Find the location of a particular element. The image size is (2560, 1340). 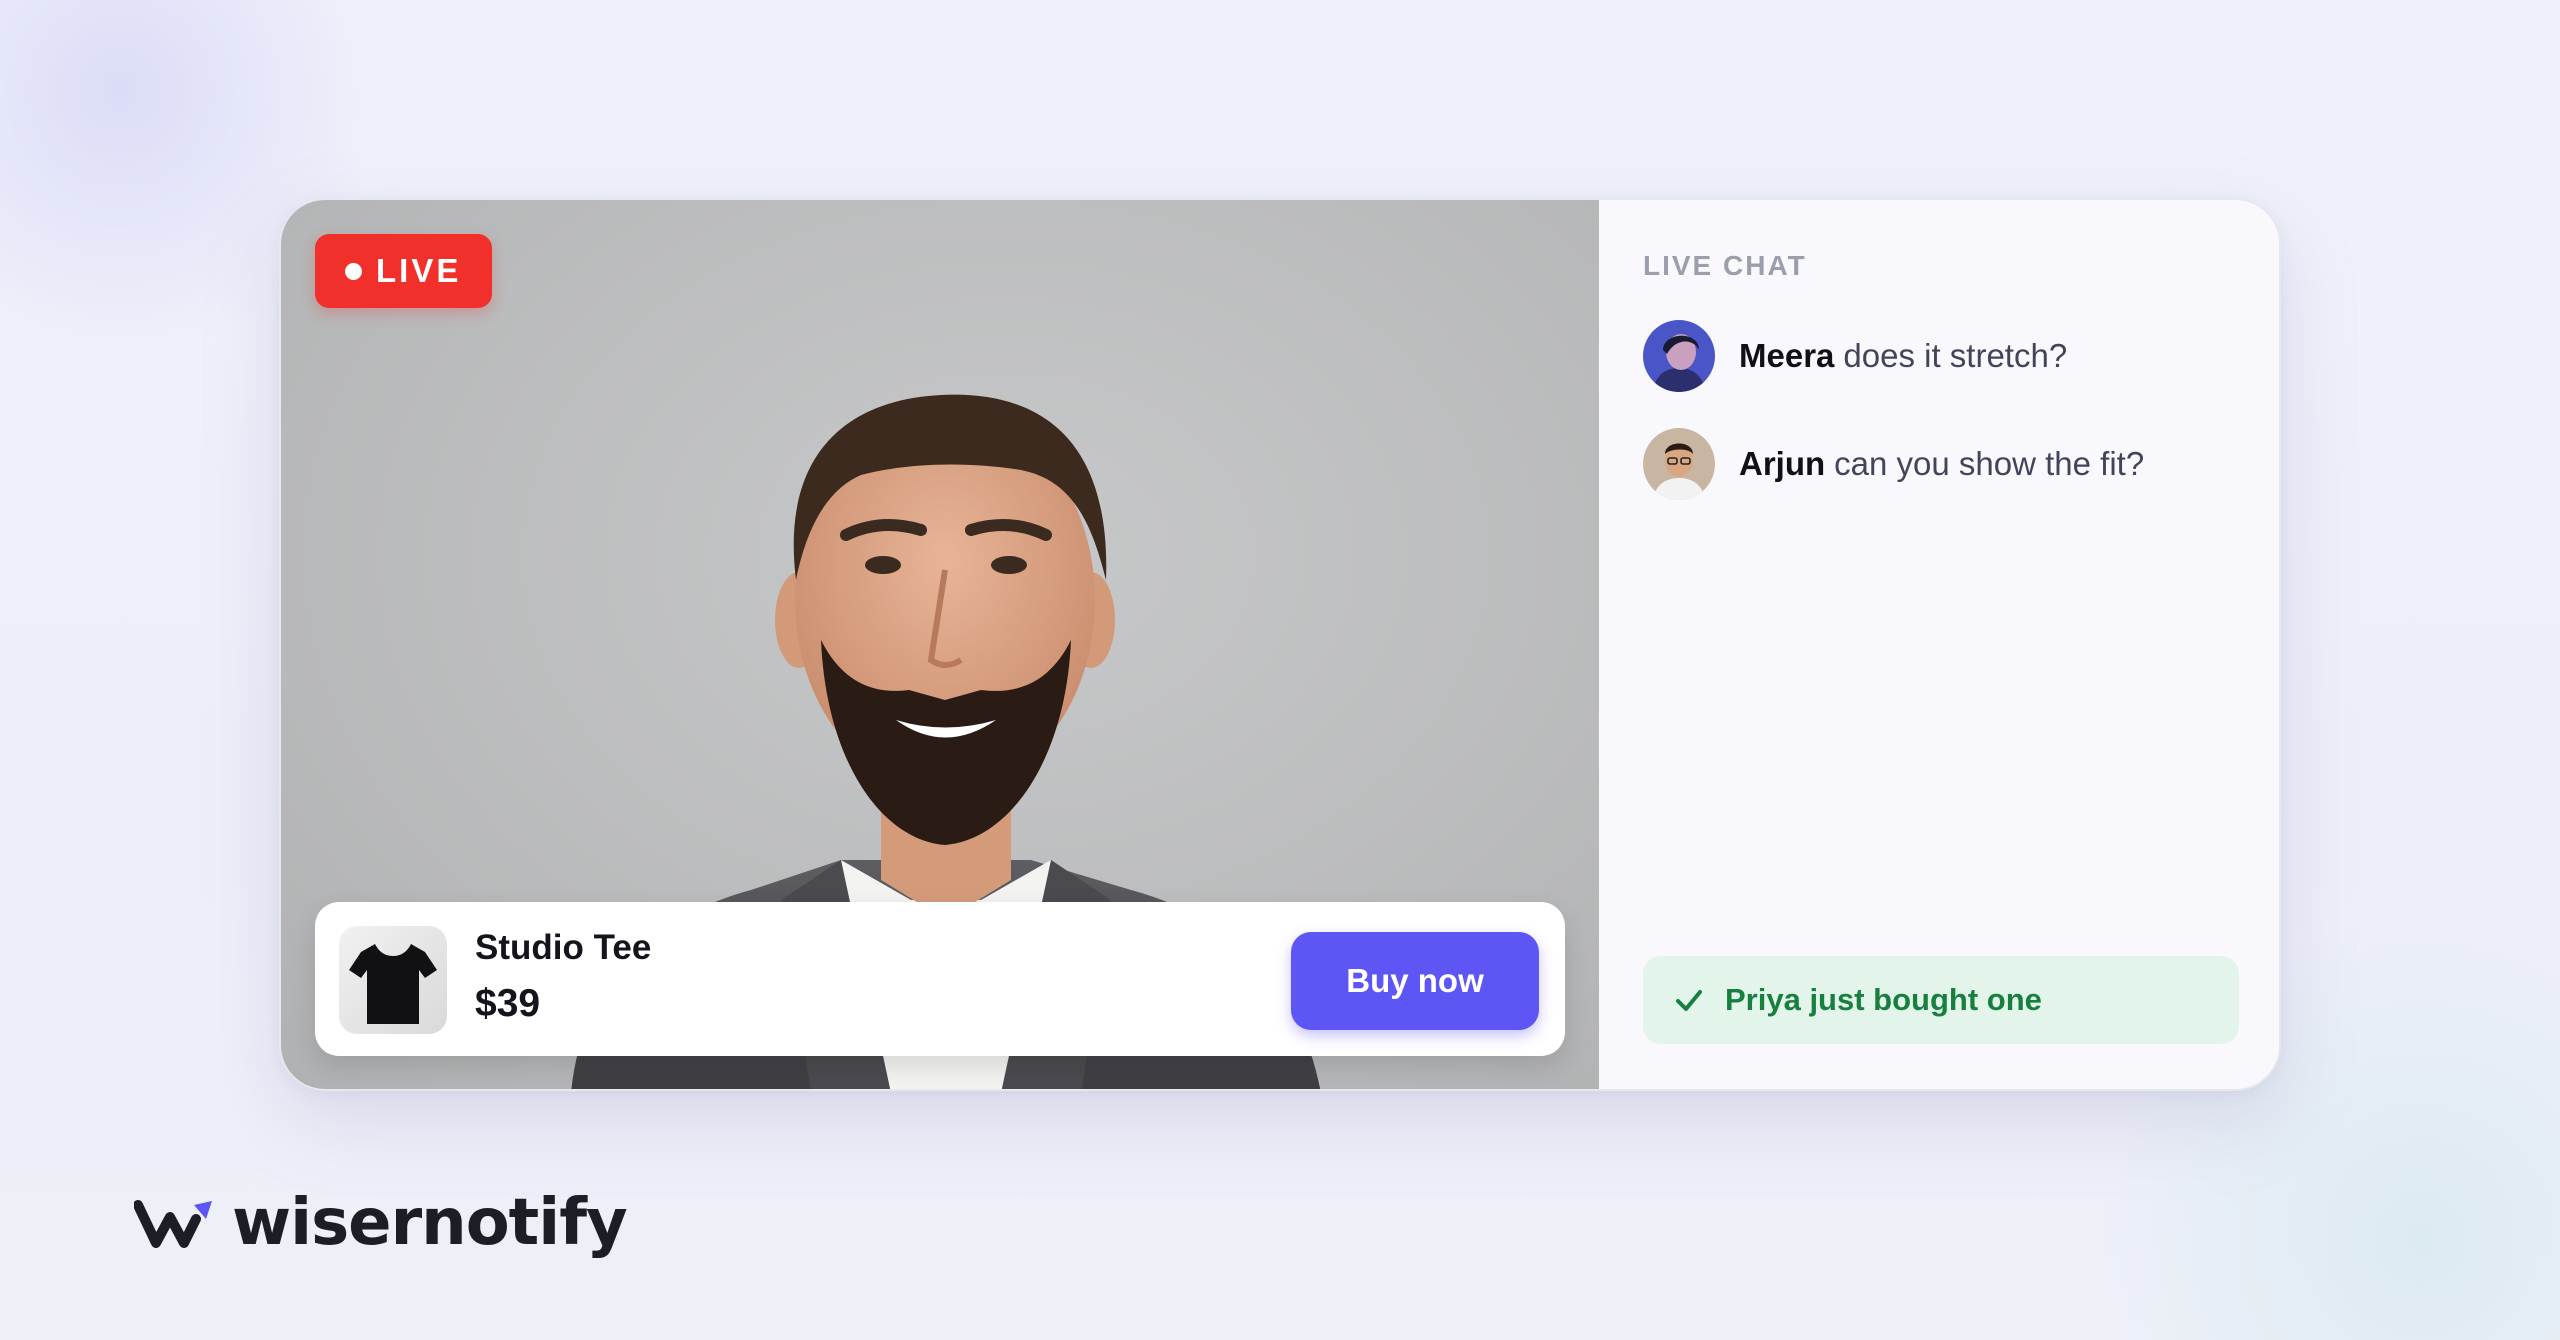

chat-title: LIVE CHAT is located at coordinates (1725, 265).